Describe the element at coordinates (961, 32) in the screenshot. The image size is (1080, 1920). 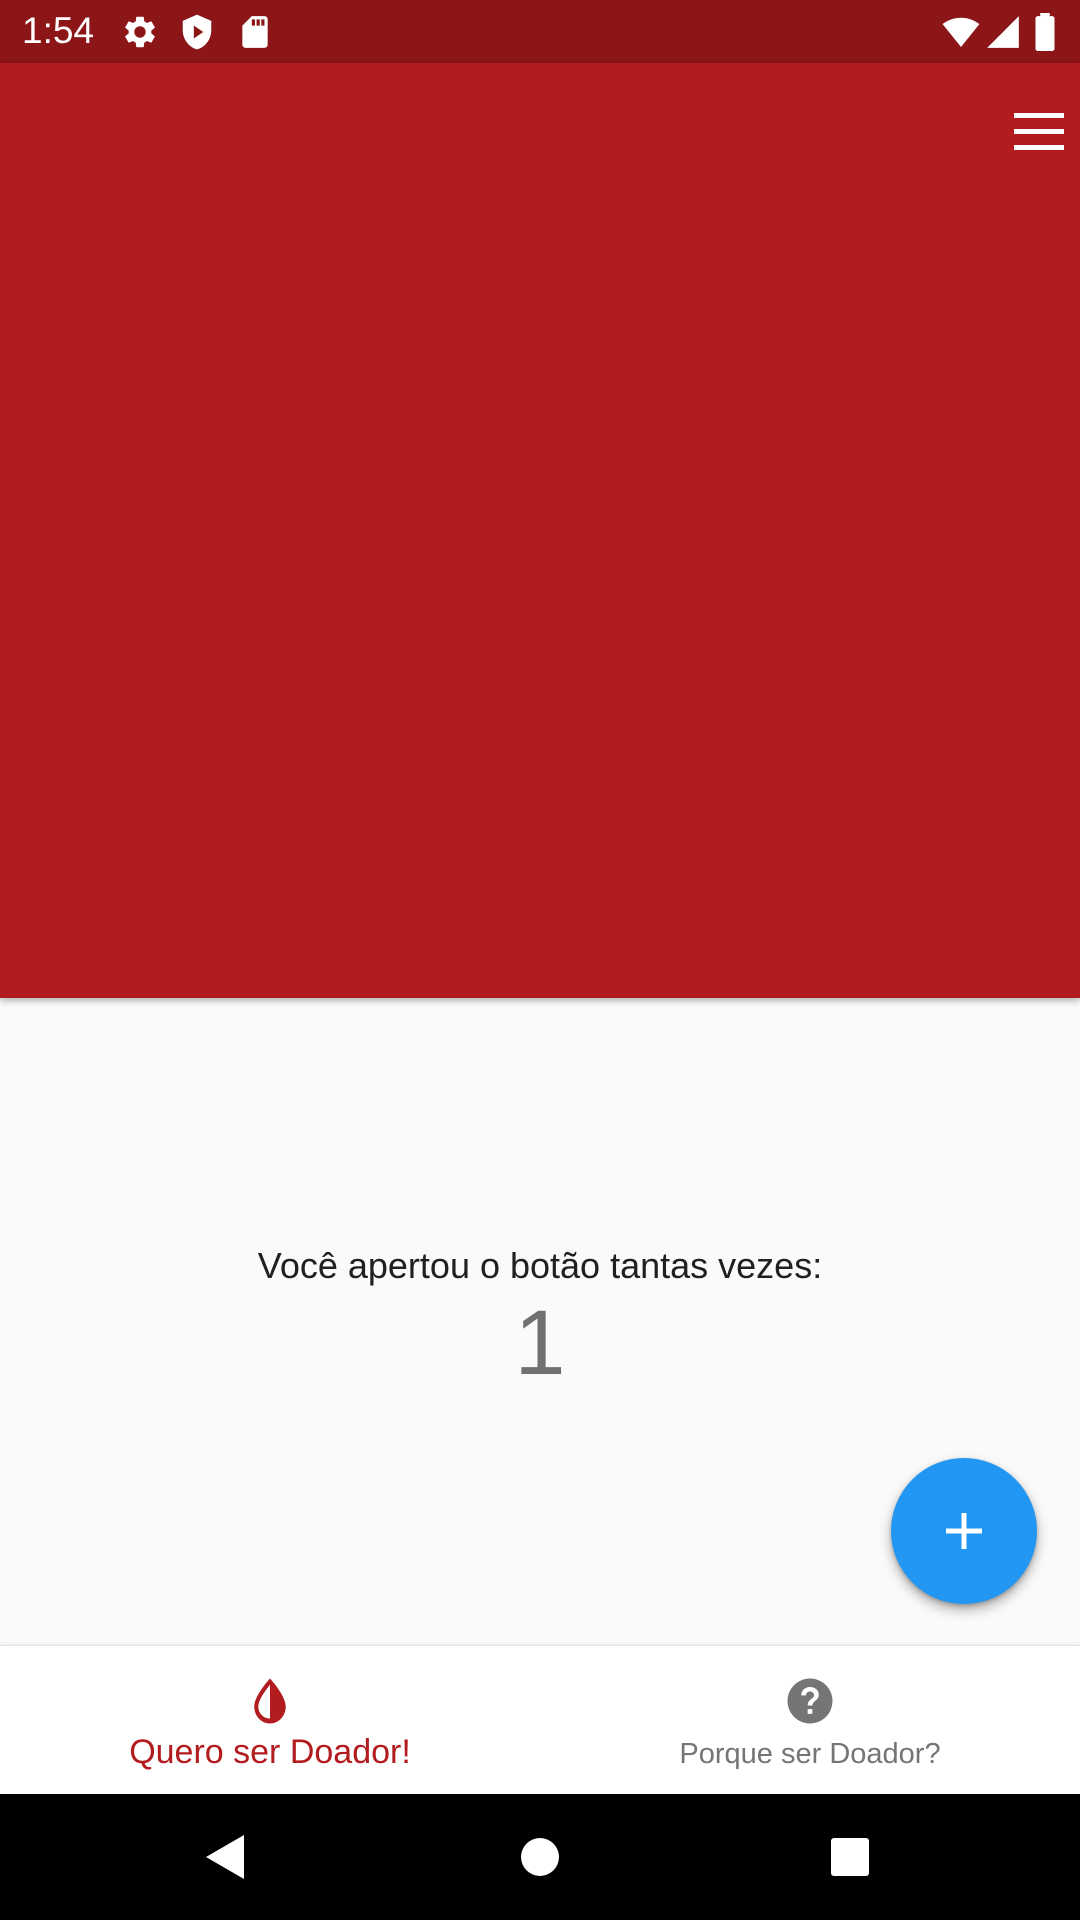
I see `wifi-icon` at that location.